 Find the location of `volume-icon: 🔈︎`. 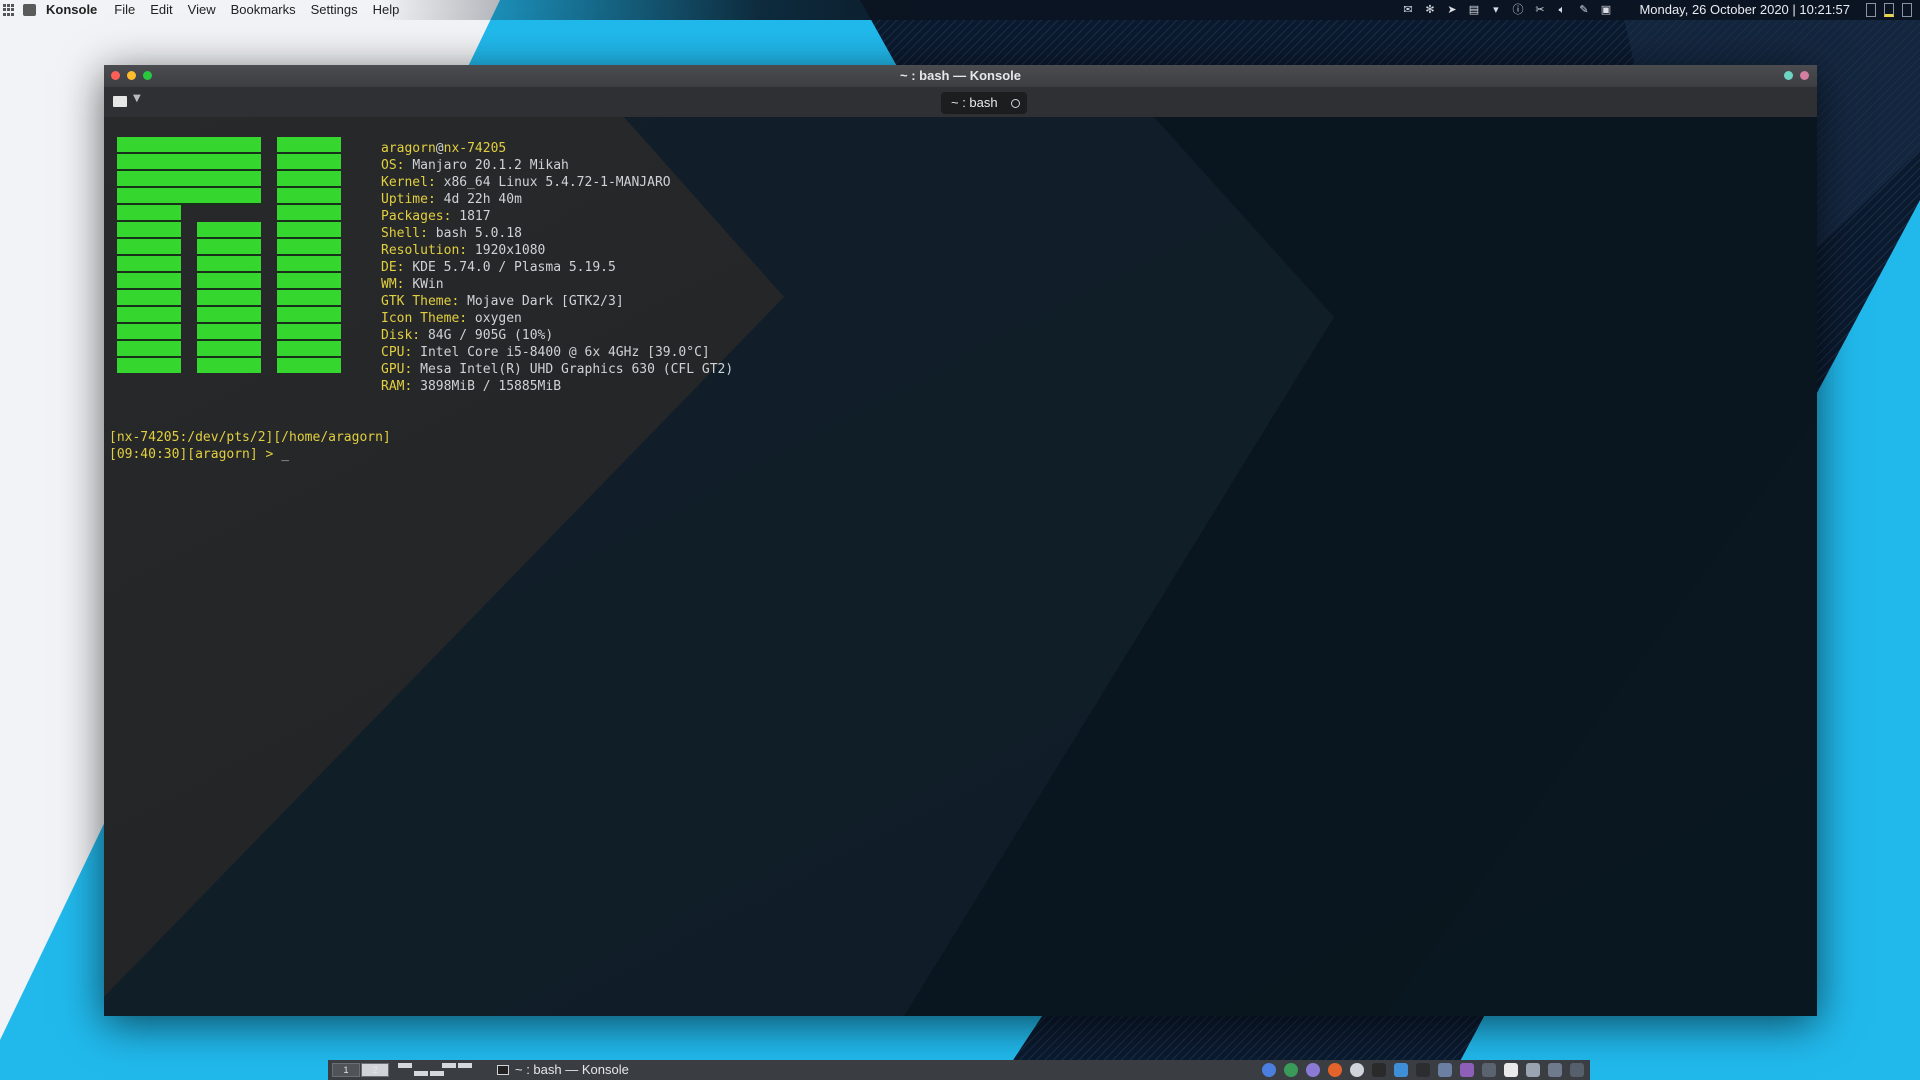

volume-icon: 🔈︎ is located at coordinates (1561, 9).